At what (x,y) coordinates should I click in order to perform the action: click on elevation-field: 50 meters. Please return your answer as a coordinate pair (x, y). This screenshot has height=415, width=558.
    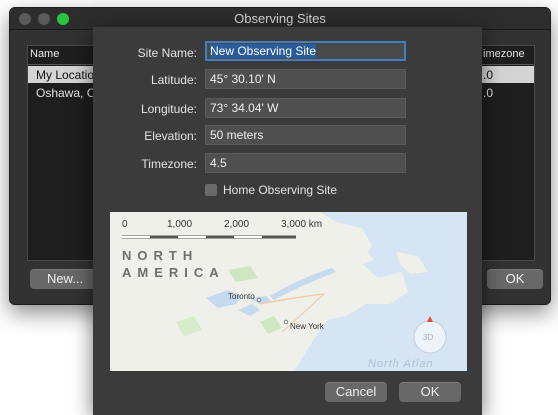
    Looking at the image, I should click on (305, 135).